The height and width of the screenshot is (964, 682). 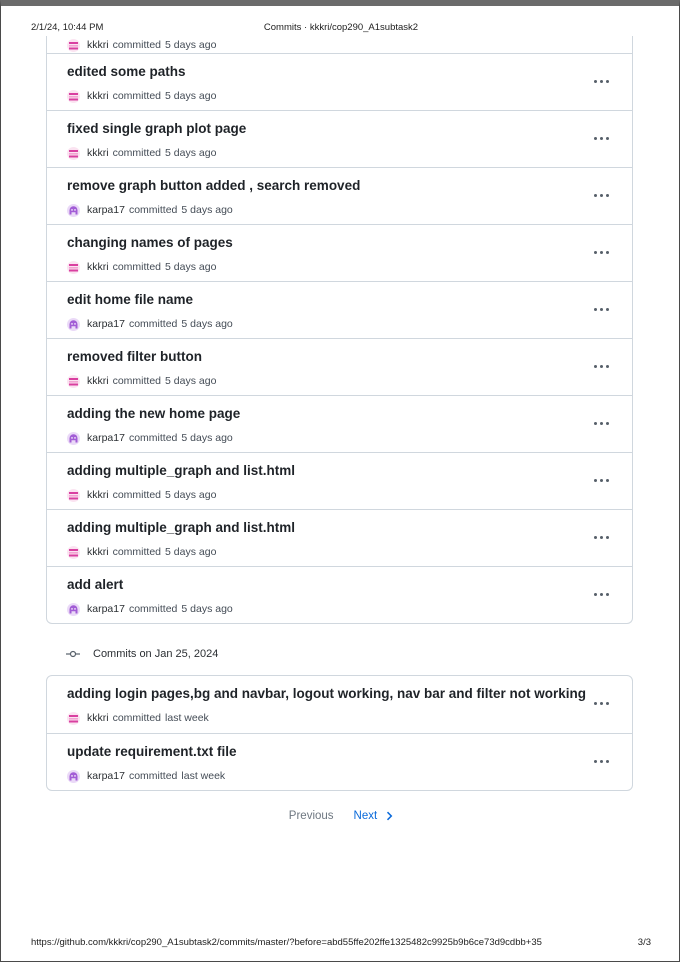 What do you see at coordinates (150, 242) in the screenshot?
I see `commit-message: changing names of pages` at bounding box center [150, 242].